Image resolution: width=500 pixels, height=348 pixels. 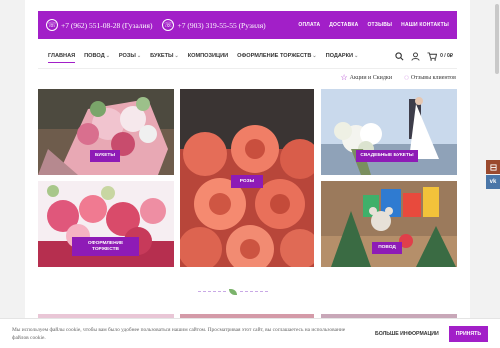 What do you see at coordinates (344, 77) in the screenshot?
I see `star-icon: ☆` at bounding box center [344, 77].